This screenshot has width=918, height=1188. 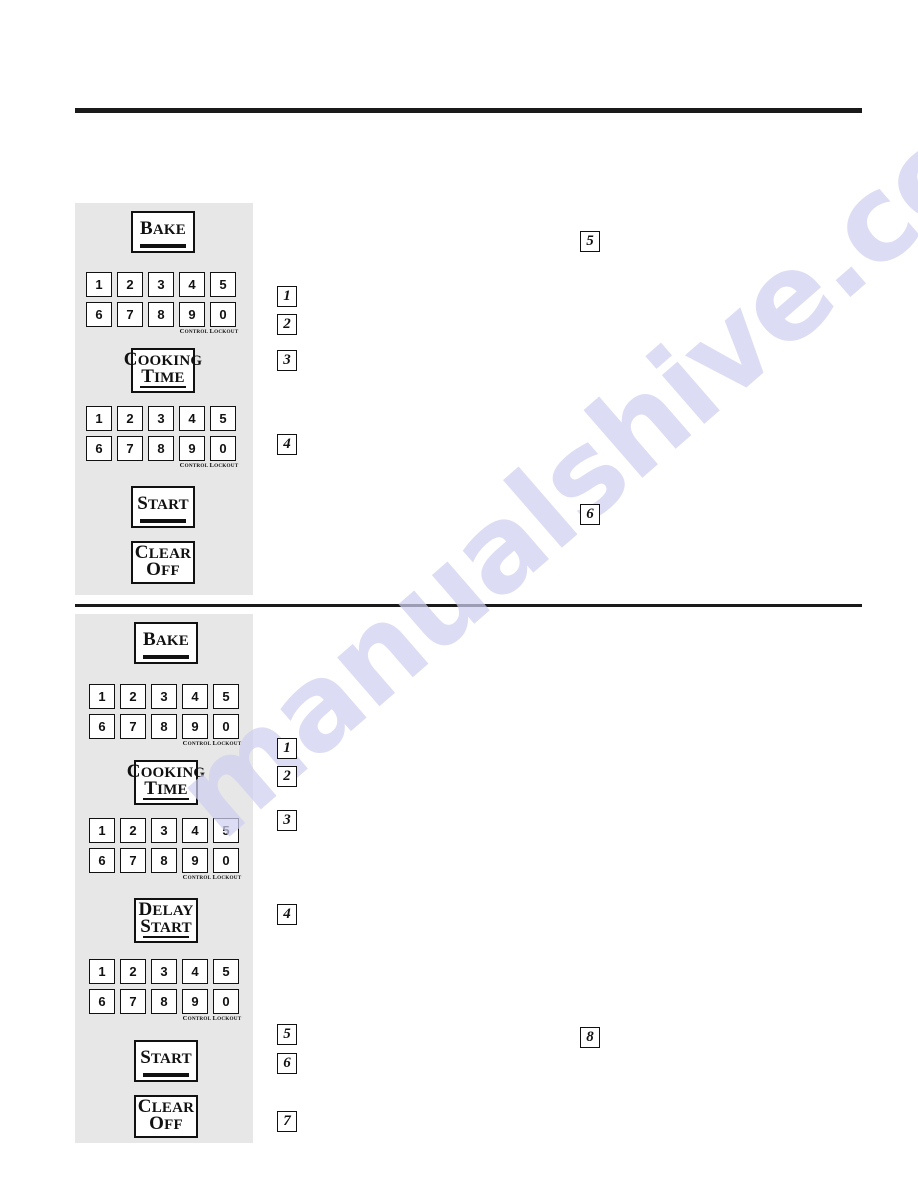 What do you see at coordinates (163, 359) in the screenshot?
I see `cooking-time-line-1: COOKING` at bounding box center [163, 359].